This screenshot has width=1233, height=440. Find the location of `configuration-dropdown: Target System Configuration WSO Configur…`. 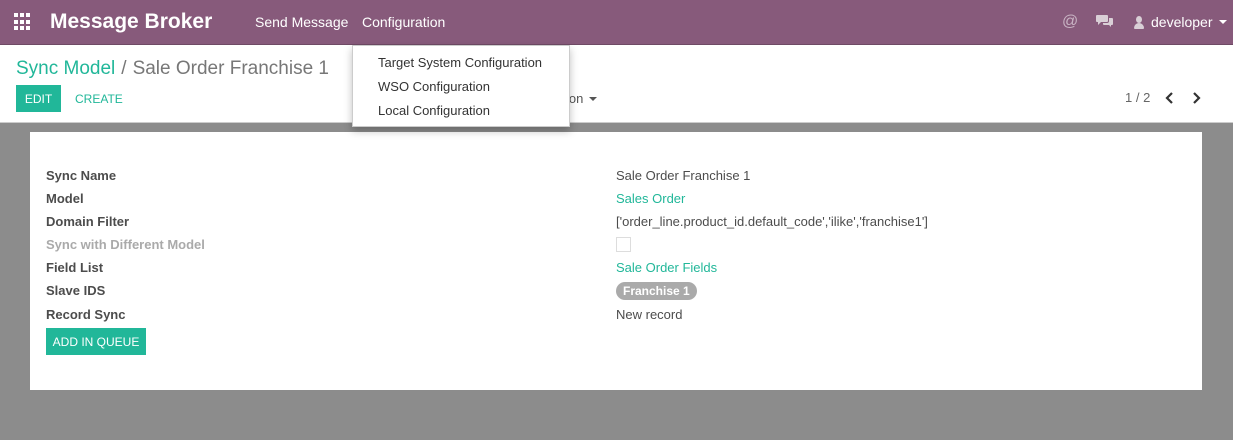

configuration-dropdown: Target System Configuration WSO Configur… is located at coordinates (461, 86).